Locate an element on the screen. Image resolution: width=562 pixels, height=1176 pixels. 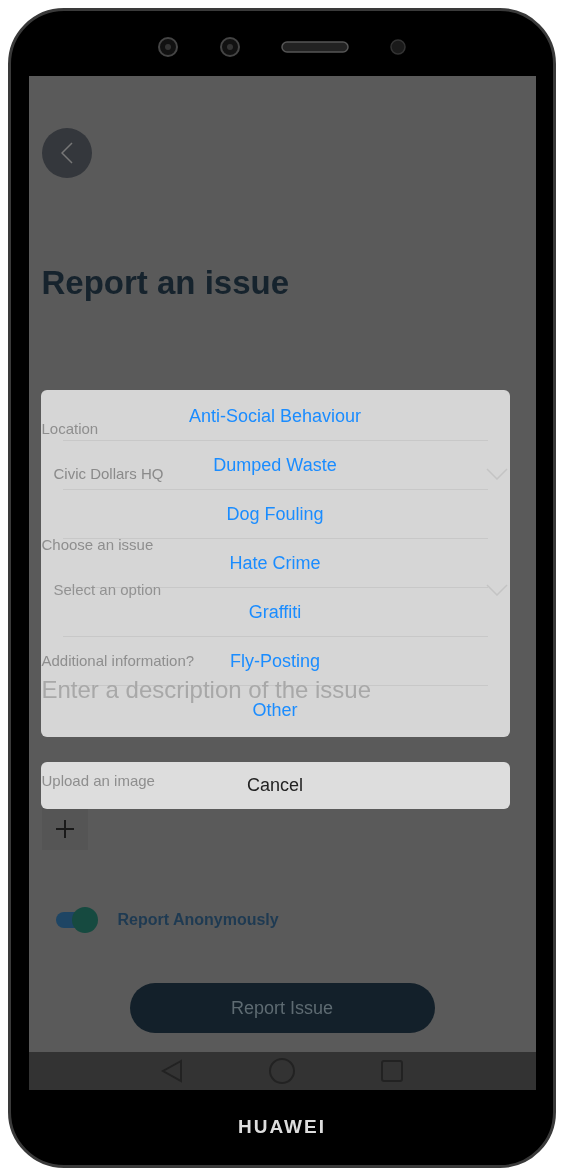
action-sheet-option: Hate Crime is located at coordinates (275, 563).